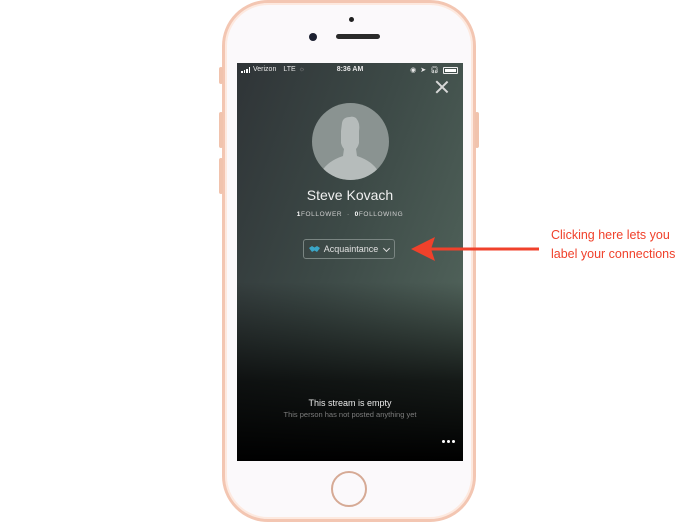  Describe the element at coordinates (434, 70) in the screenshot. I see `headphones-icon: 🎧︎` at that location.